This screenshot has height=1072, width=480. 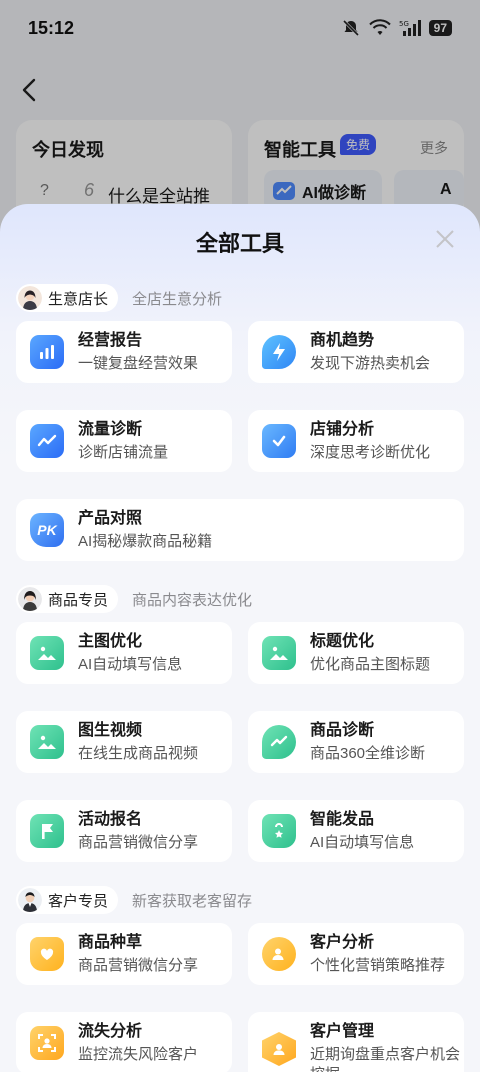 What do you see at coordinates (145, 541) in the screenshot?
I see `tool-desc: AI揭秘爆款商品秘籍` at bounding box center [145, 541].